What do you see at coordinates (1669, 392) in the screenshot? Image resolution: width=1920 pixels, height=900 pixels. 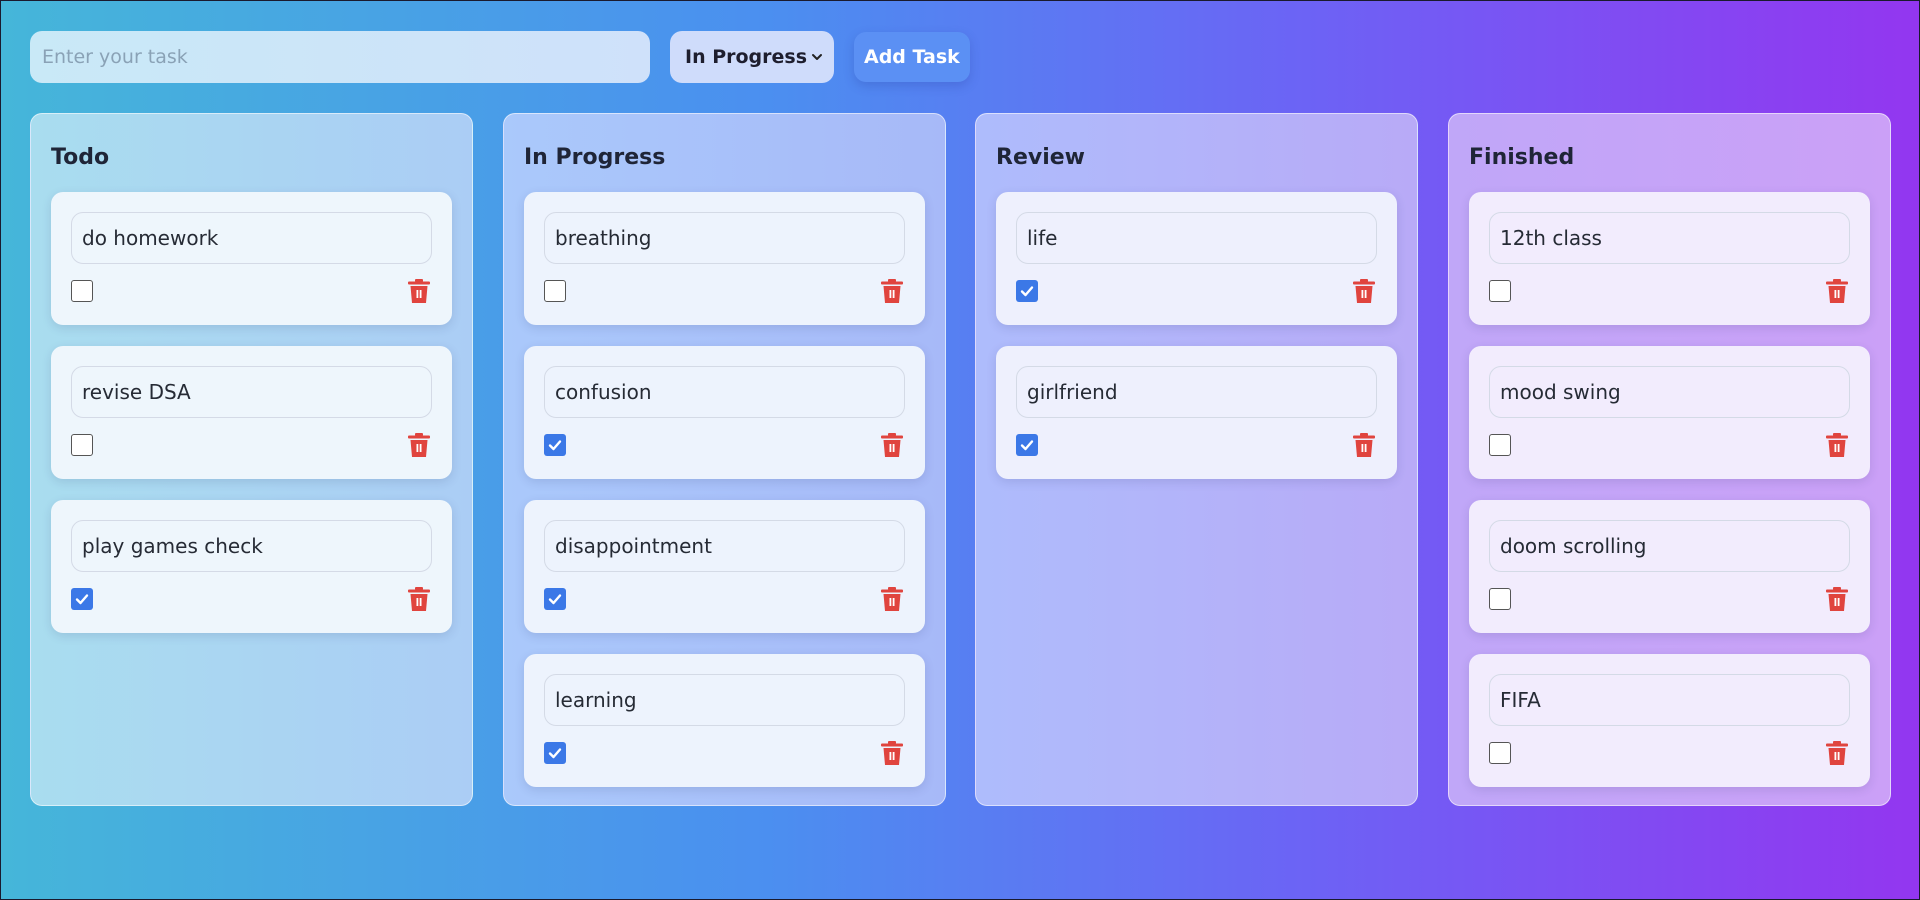 I see `task-text-field: mood swing` at bounding box center [1669, 392].